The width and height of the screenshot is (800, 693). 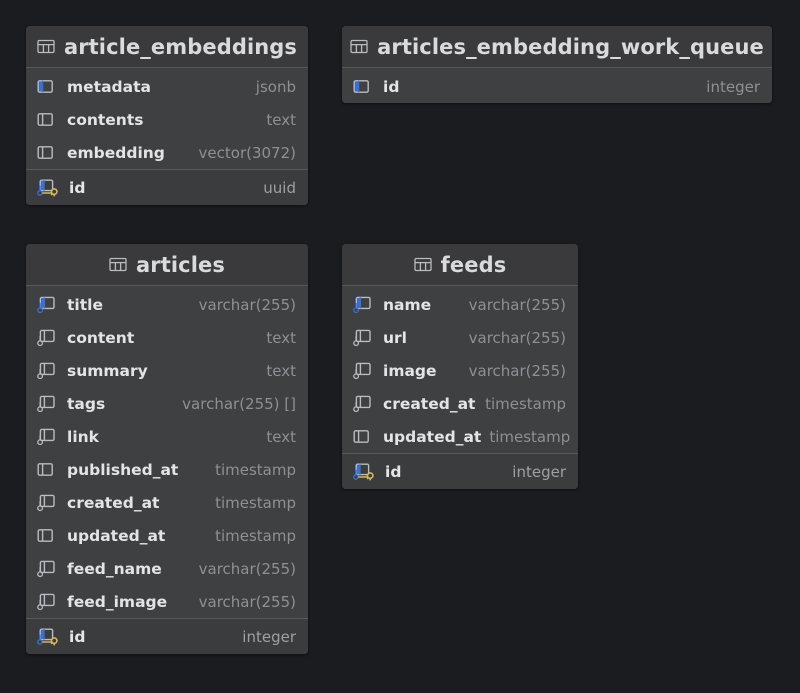 I want to click on table-card: articles_embedding_work_queueid integer, so click(x=557, y=64).